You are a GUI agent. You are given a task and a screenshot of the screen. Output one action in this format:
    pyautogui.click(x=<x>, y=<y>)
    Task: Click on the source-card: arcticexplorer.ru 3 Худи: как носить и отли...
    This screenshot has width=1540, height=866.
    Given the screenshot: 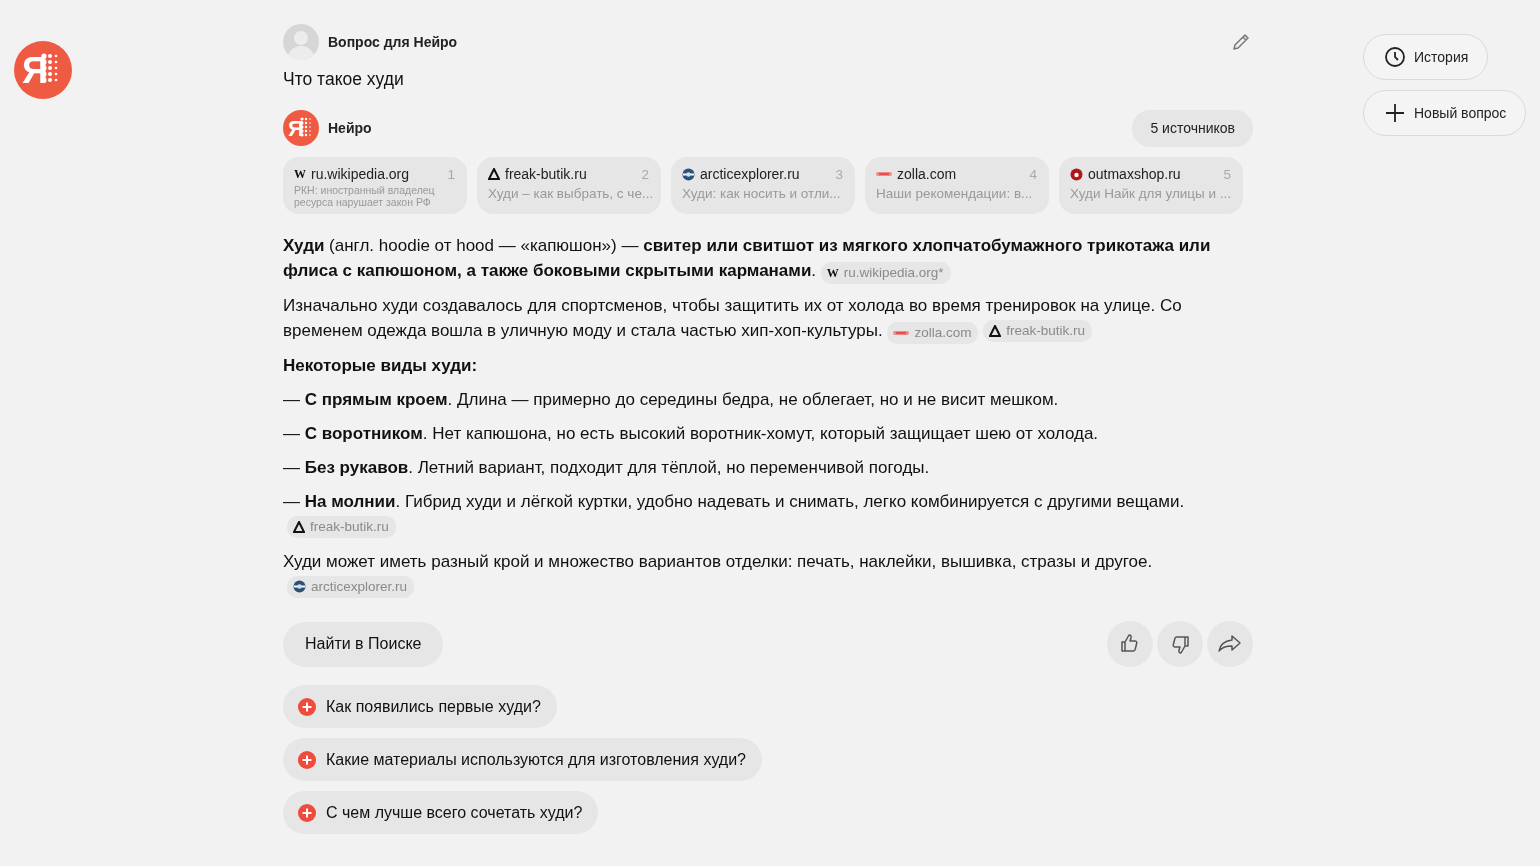 What is the action you would take?
    pyautogui.click(x=763, y=185)
    